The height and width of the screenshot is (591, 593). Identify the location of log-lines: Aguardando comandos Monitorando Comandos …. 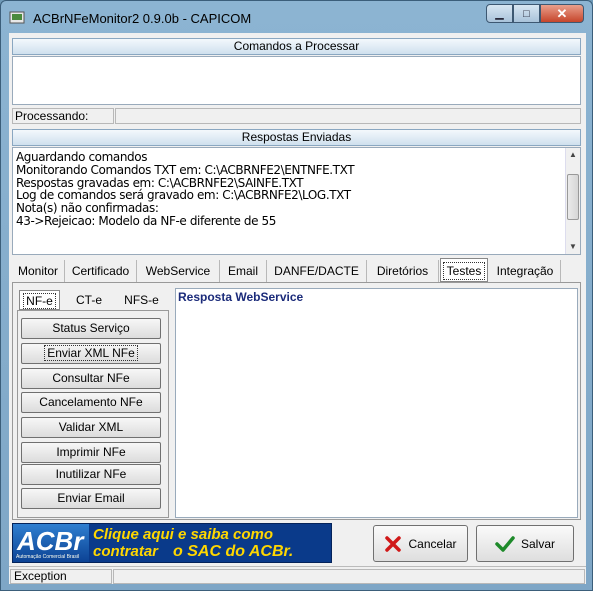
(185, 189).